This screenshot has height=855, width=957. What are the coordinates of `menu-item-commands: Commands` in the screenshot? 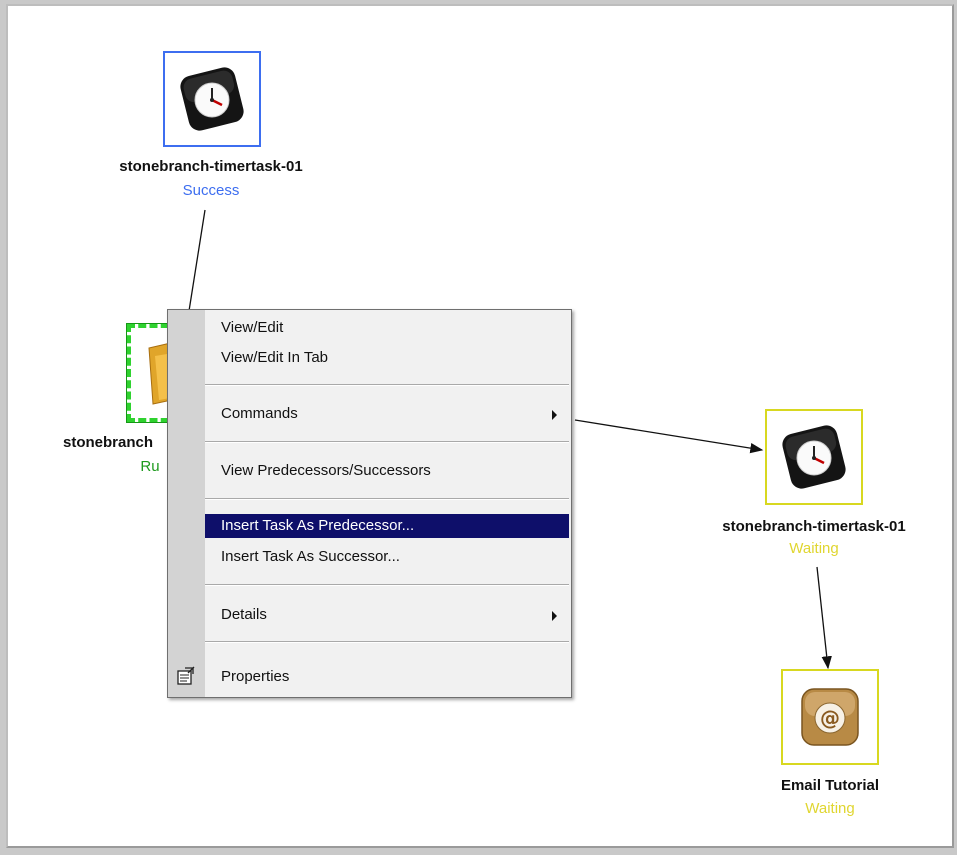 It's located at (387, 414).